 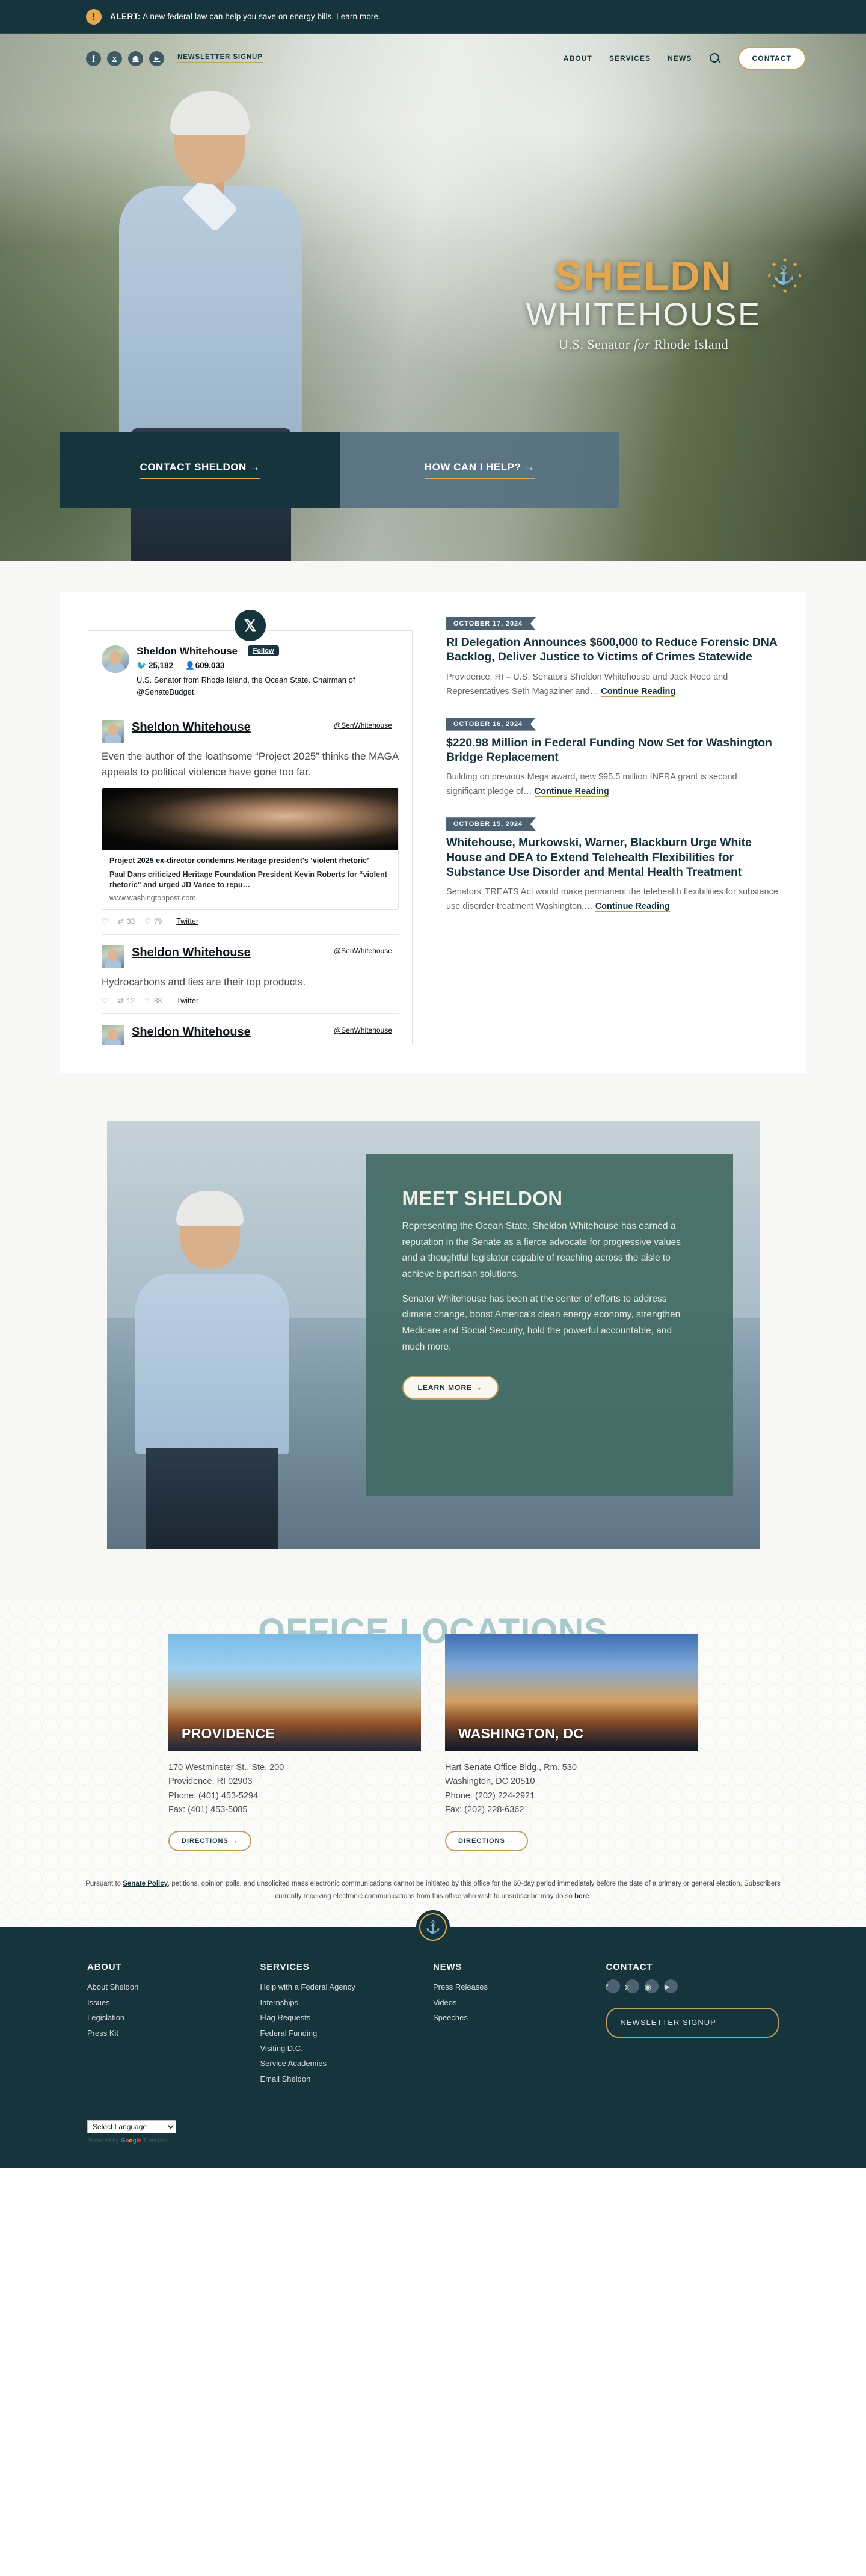 What do you see at coordinates (433, 2141) in the screenshot?
I see `powered-by-google-translate: Powered by Google Translate` at bounding box center [433, 2141].